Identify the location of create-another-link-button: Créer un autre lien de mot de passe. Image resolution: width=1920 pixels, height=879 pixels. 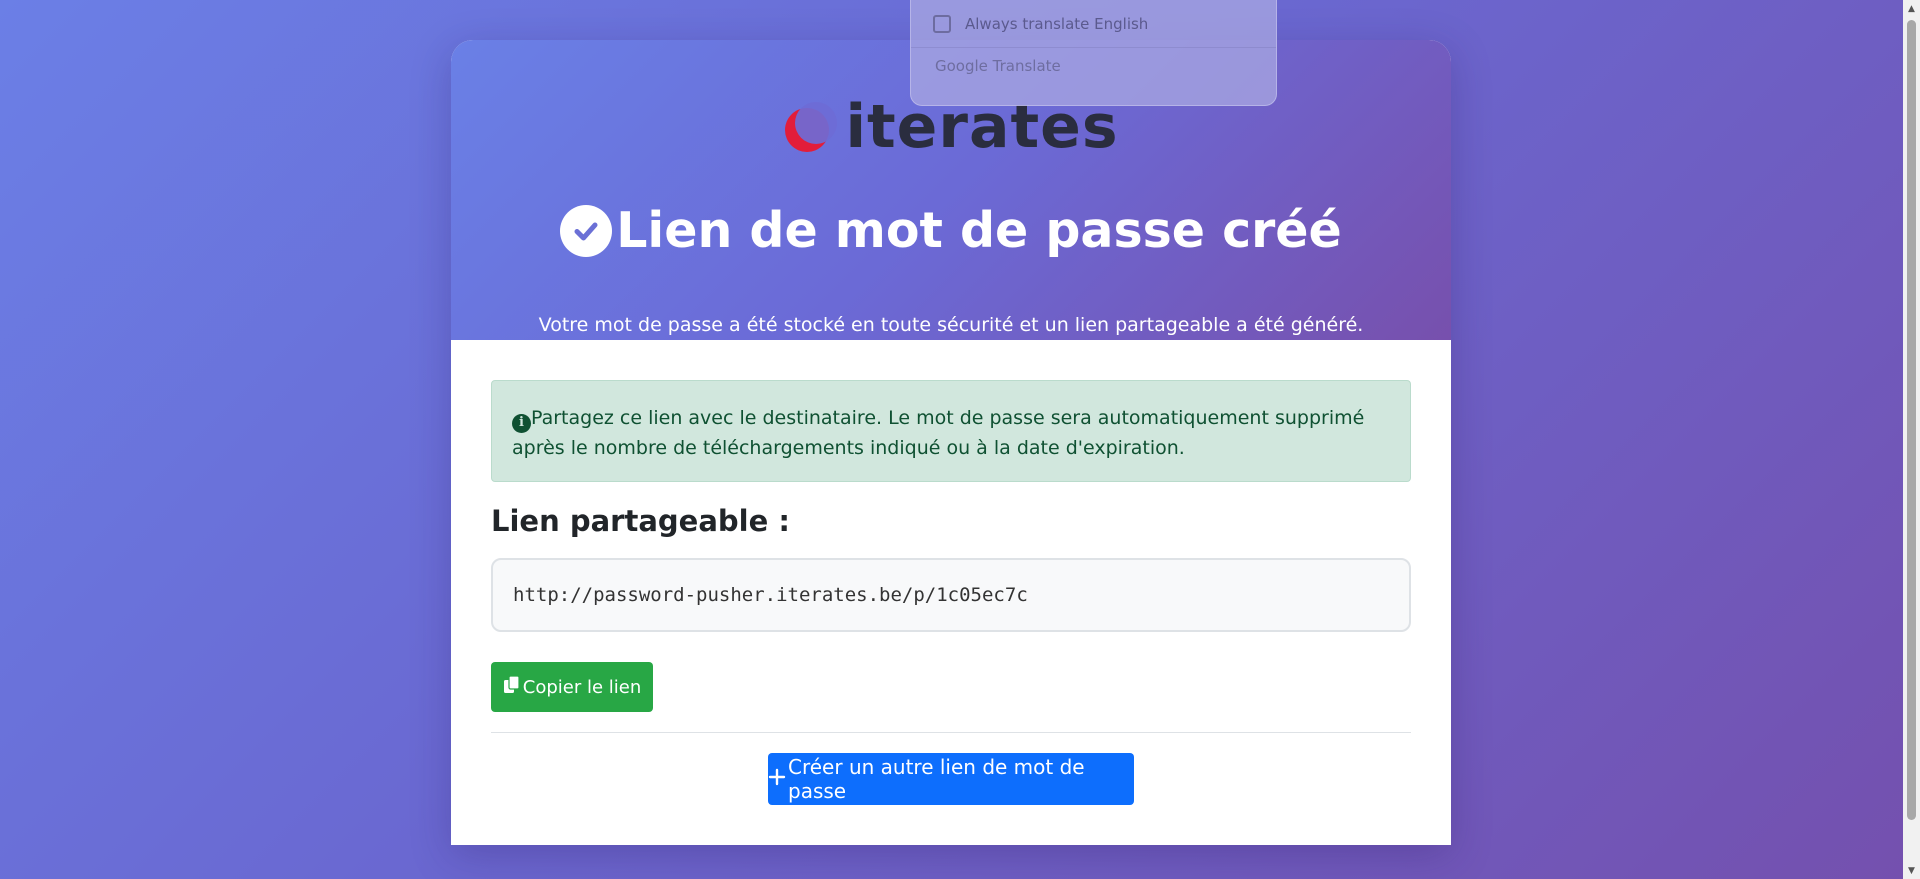
(951, 779).